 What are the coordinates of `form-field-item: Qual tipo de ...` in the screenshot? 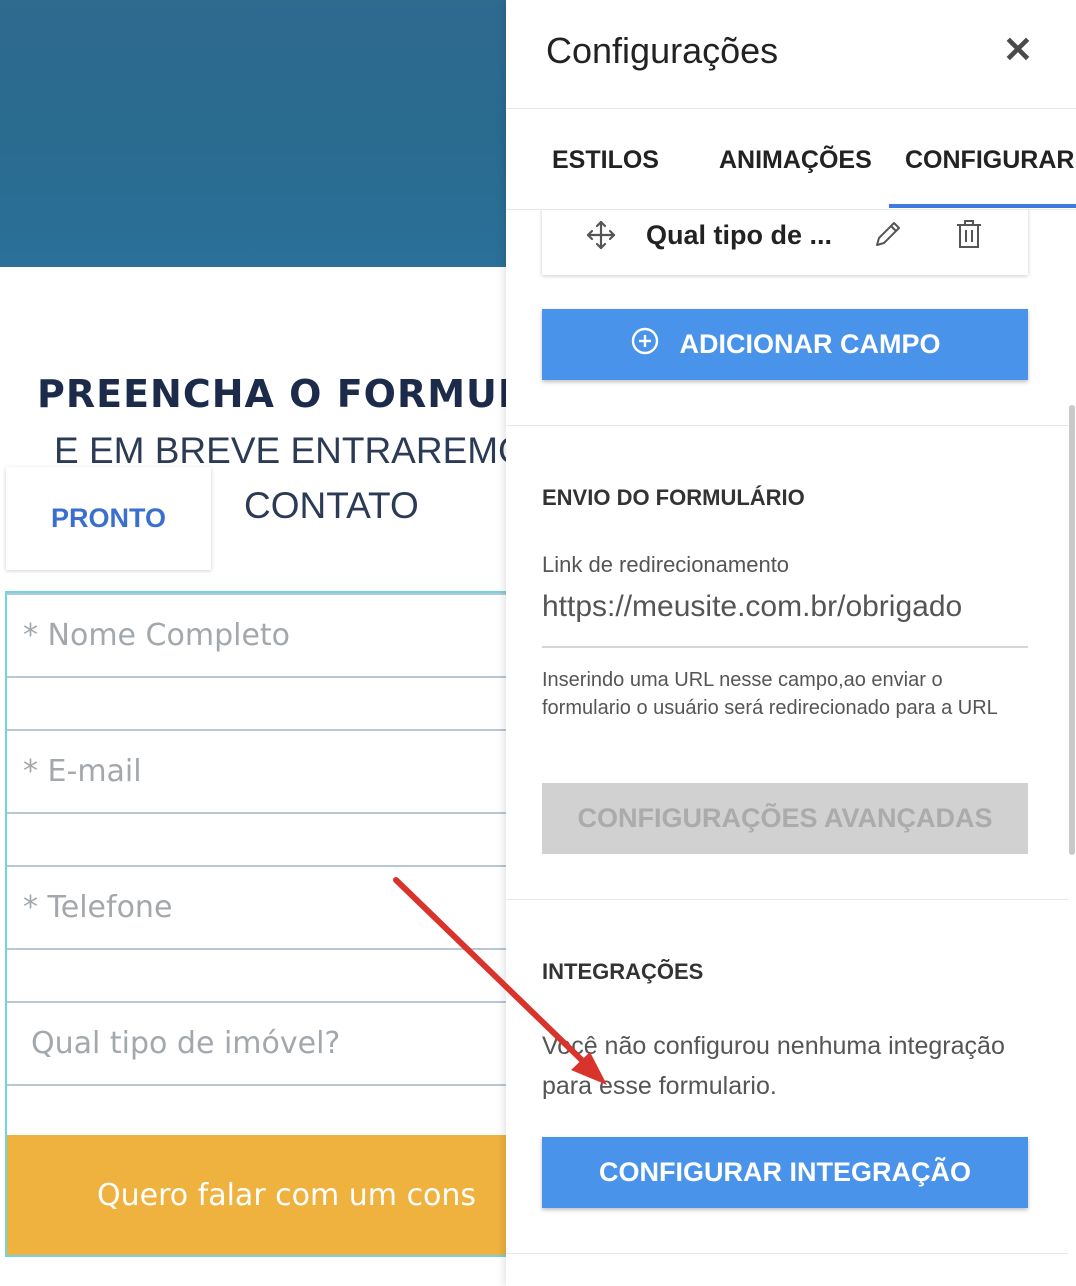 It's located at (785, 242).